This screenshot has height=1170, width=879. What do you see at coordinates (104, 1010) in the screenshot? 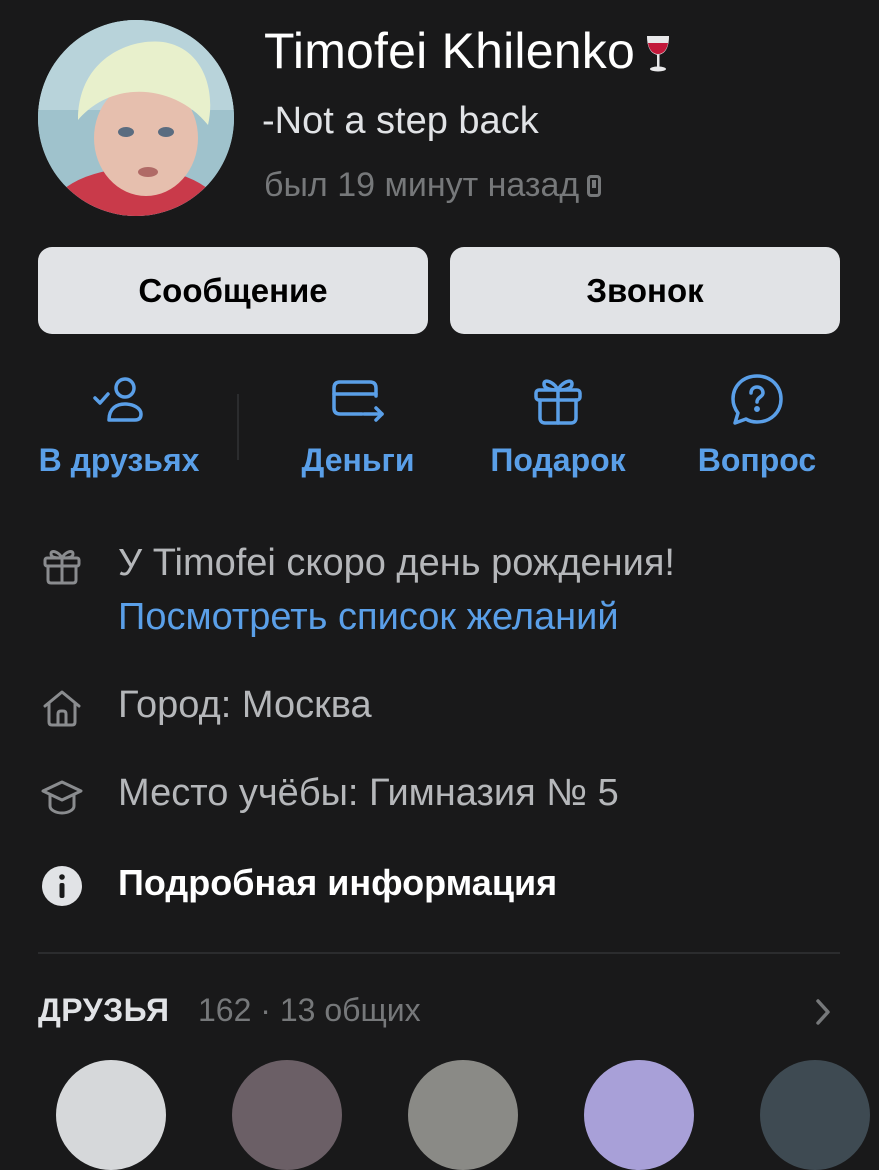
I see `friends-title: ДРУЗЬЯ` at bounding box center [104, 1010].